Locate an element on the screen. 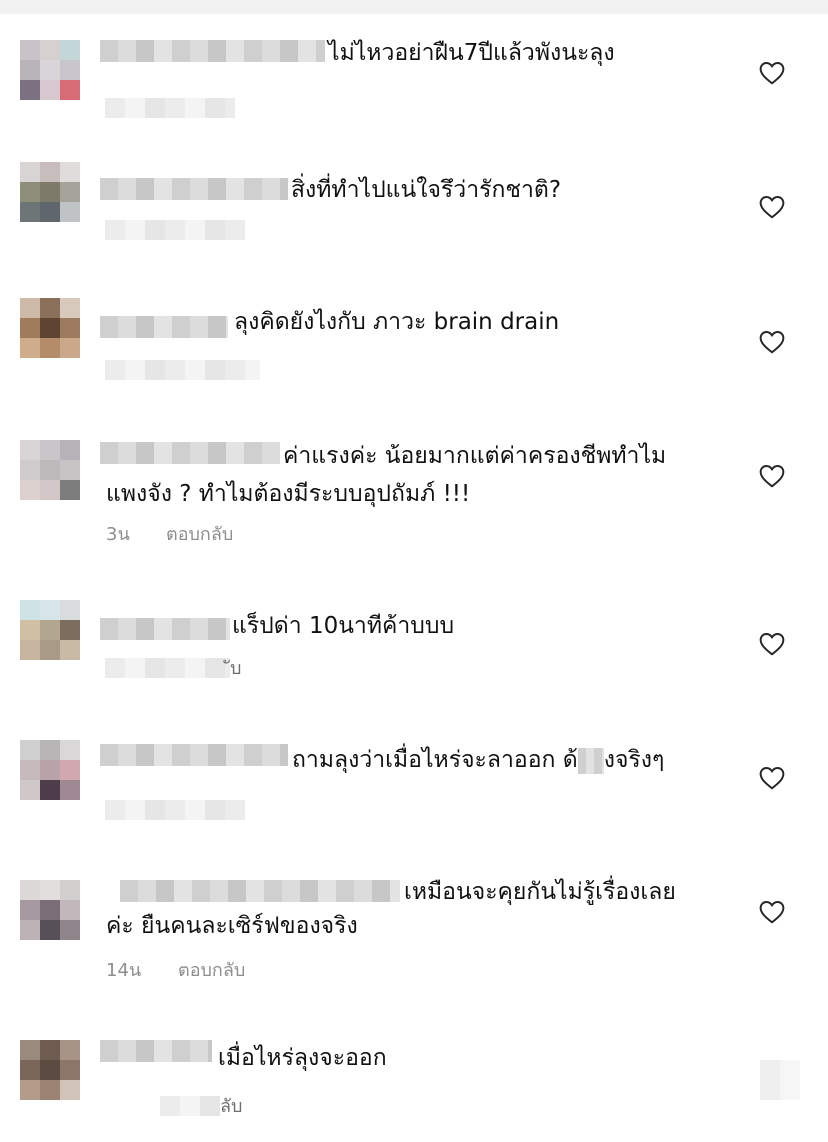 The image size is (828, 1142). comment-text: สิ่งที่ทำไปแน่ใจรึว่ารักชาติ? is located at coordinates (426, 190).